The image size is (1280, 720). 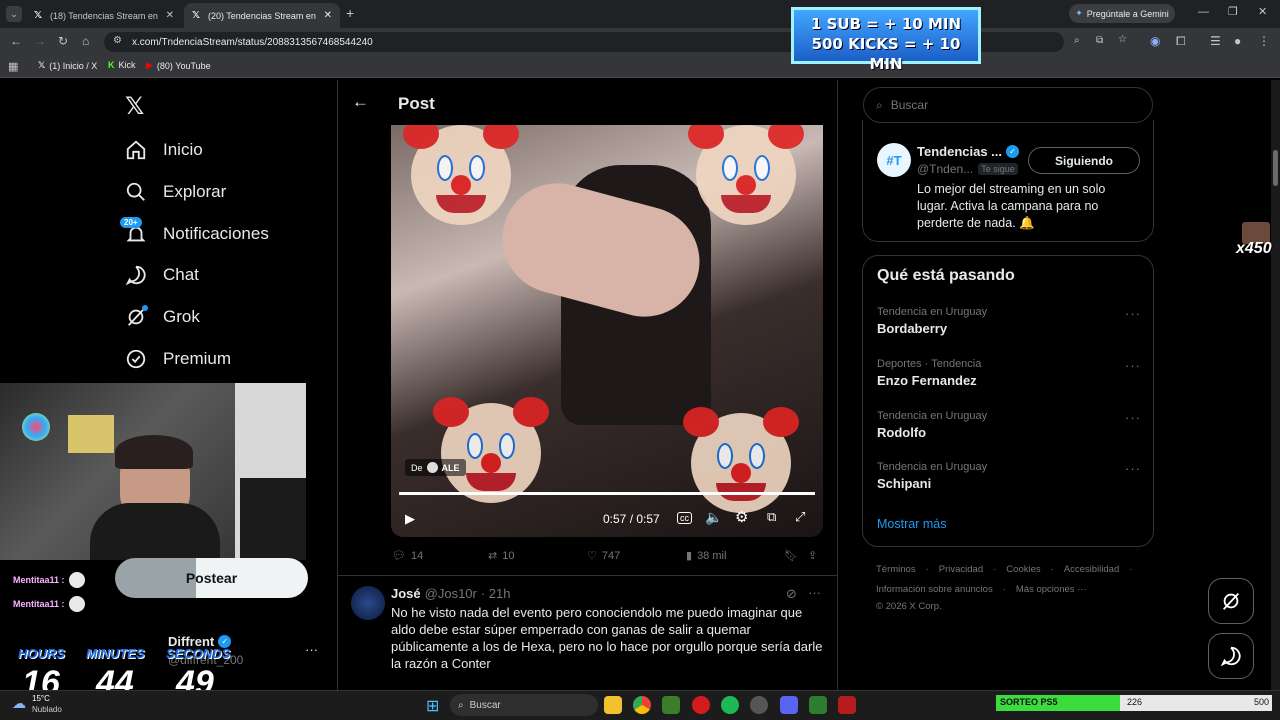 What do you see at coordinates (1275, 168) in the screenshot?
I see `scrollbar-thumb` at bounding box center [1275, 168].